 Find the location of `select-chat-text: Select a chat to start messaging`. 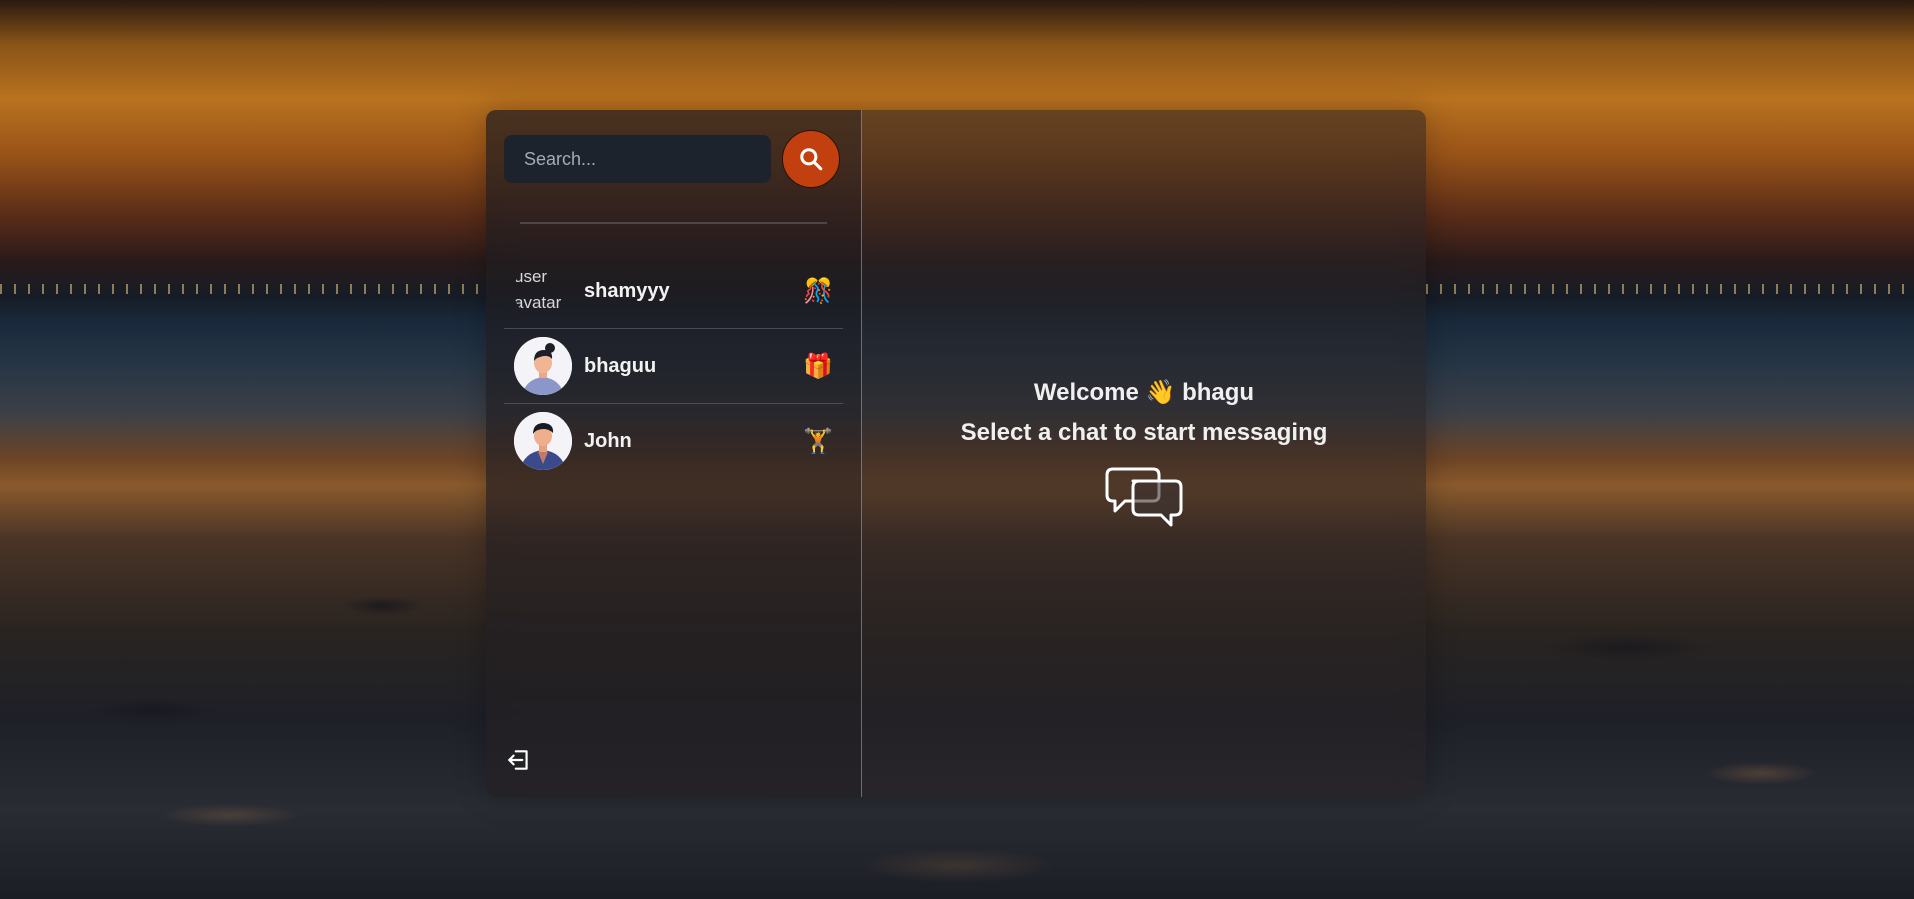

select-chat-text: Select a chat to start messaging is located at coordinates (1144, 432).